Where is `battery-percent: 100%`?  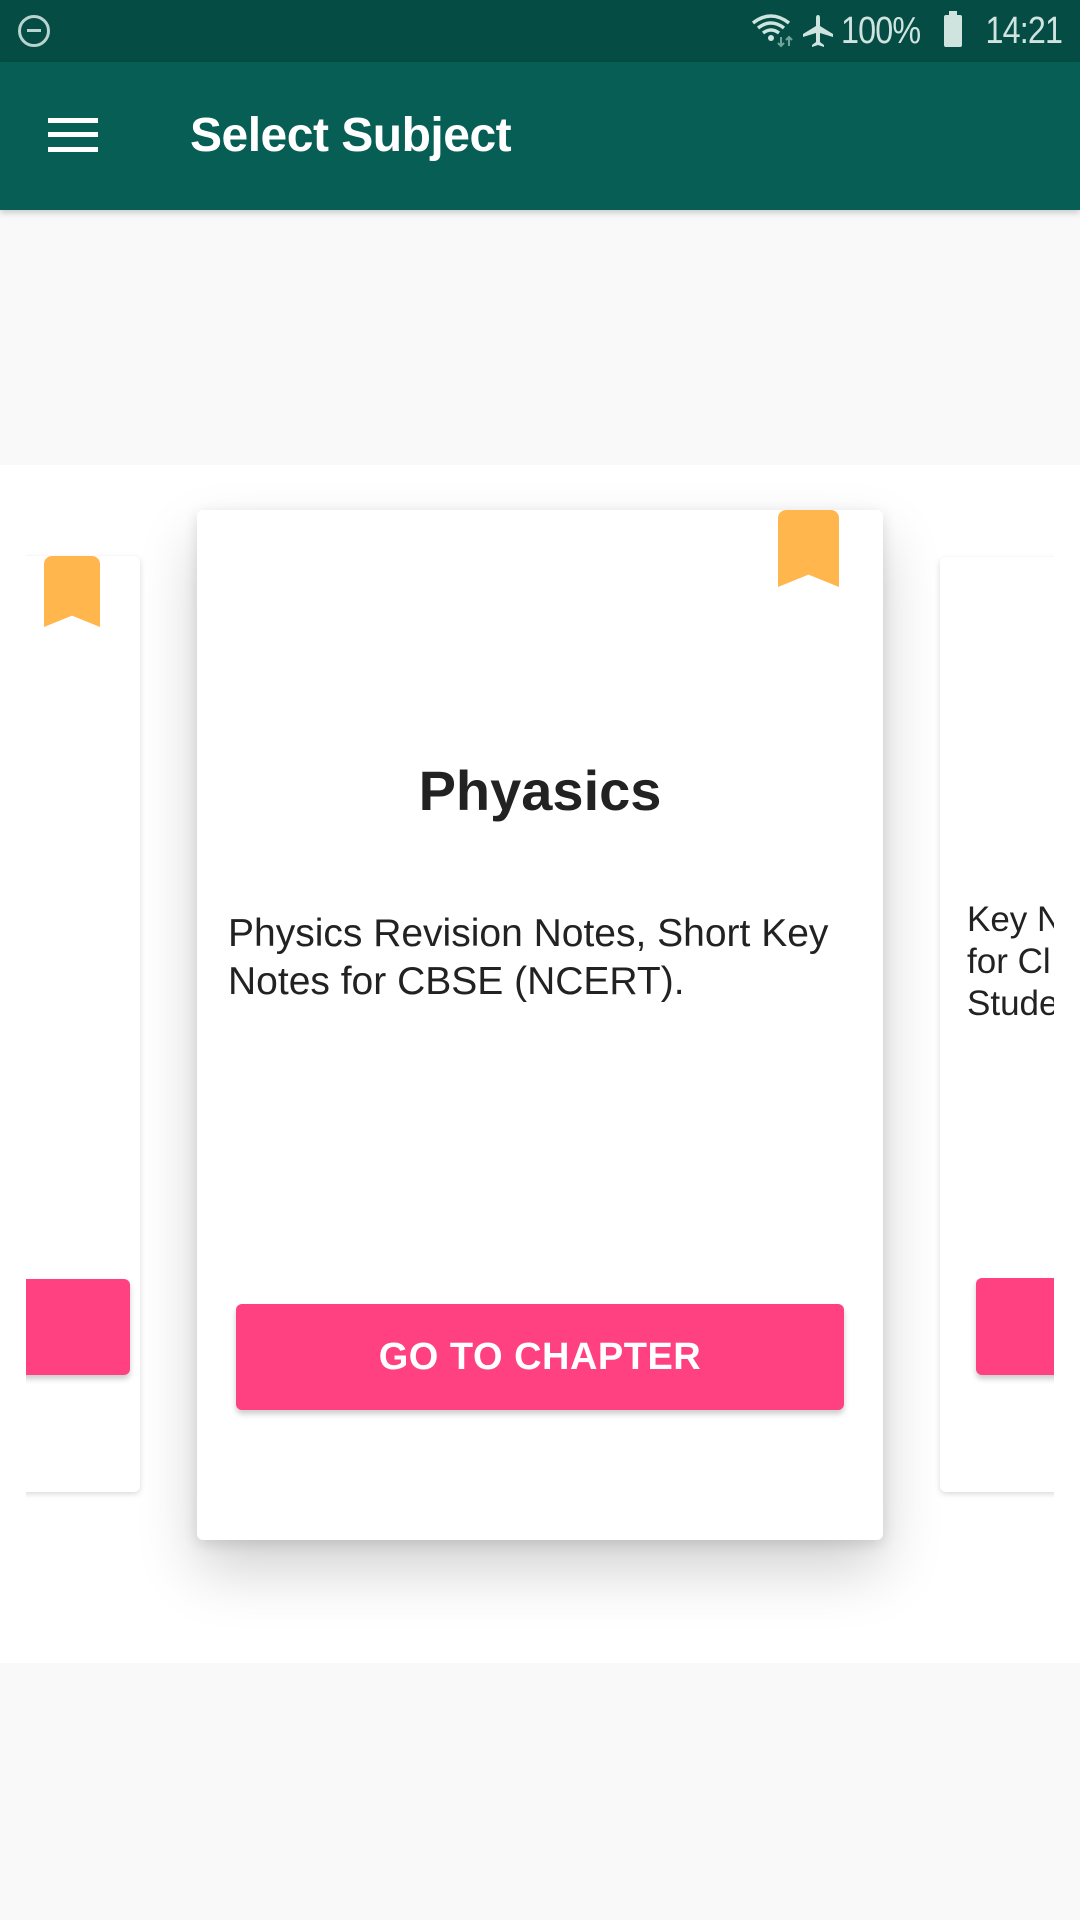
battery-percent: 100% is located at coordinates (880, 30).